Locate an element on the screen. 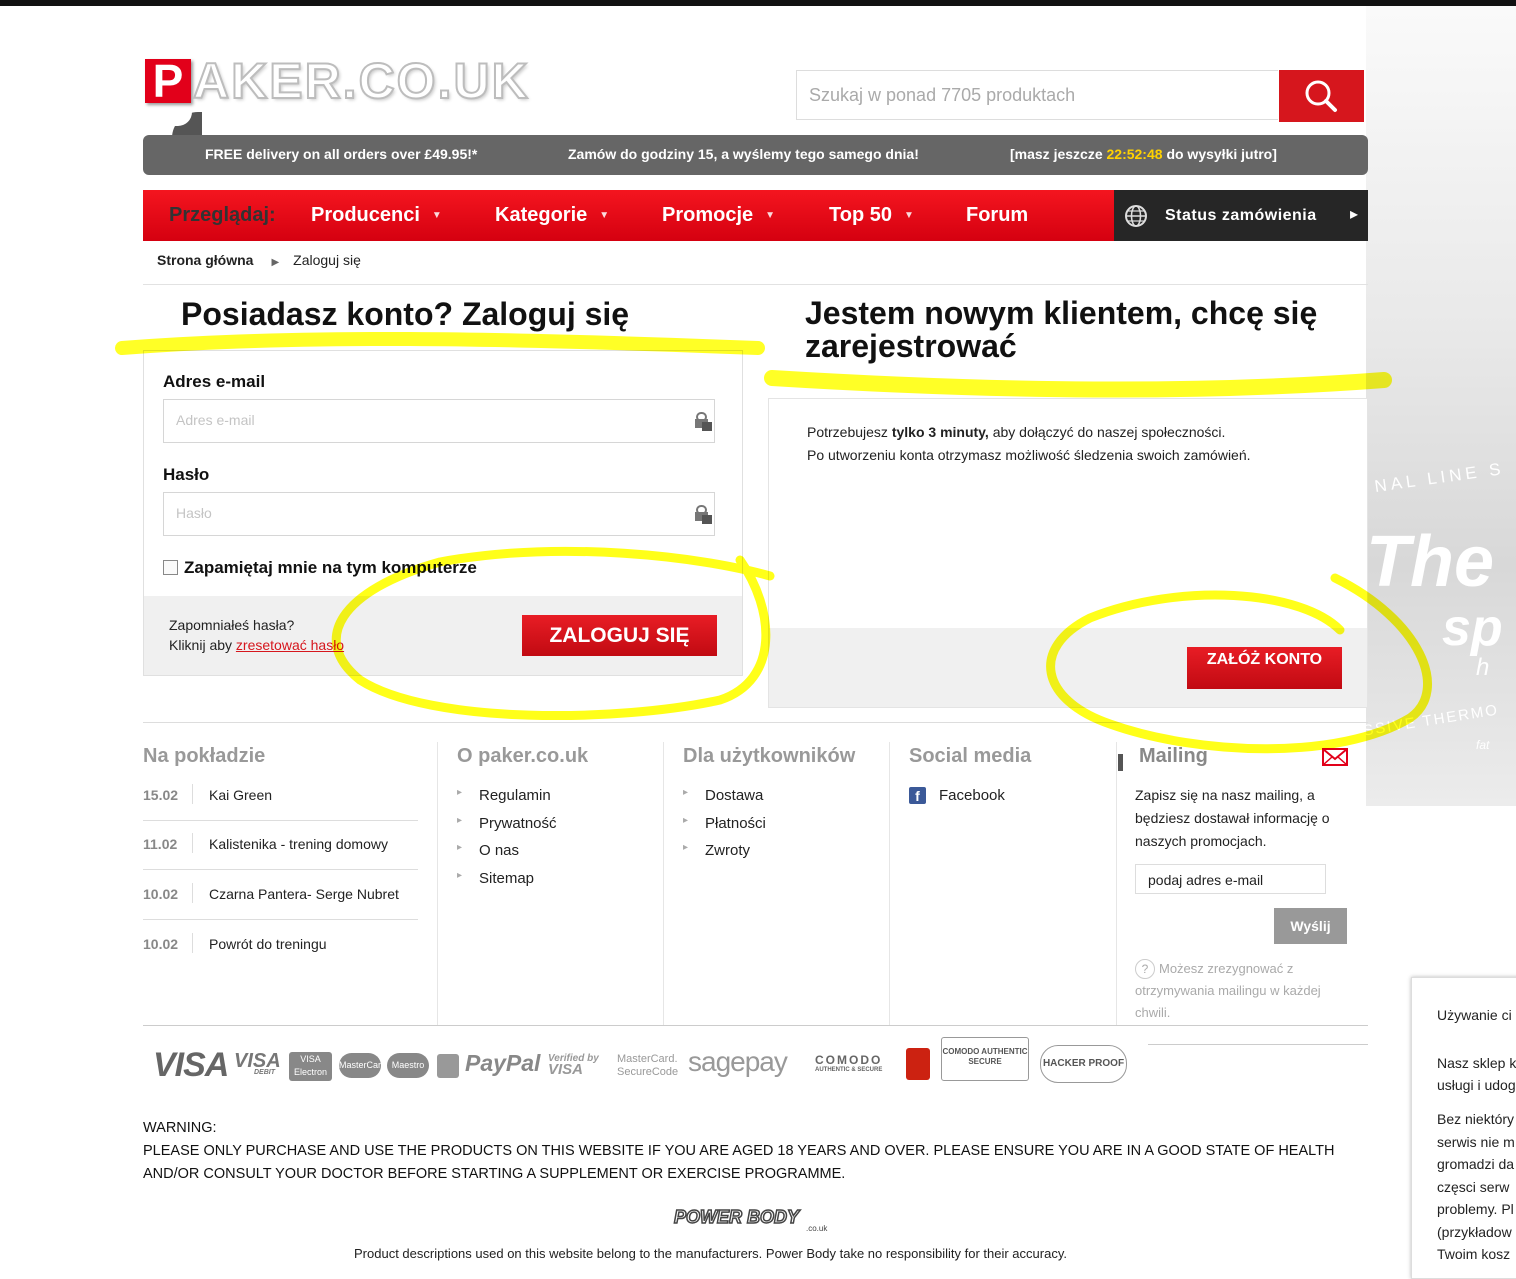 Image resolution: width=1516 pixels, height=1279 pixels. cookie-text: problemy. Pl is located at coordinates (1475, 1209).